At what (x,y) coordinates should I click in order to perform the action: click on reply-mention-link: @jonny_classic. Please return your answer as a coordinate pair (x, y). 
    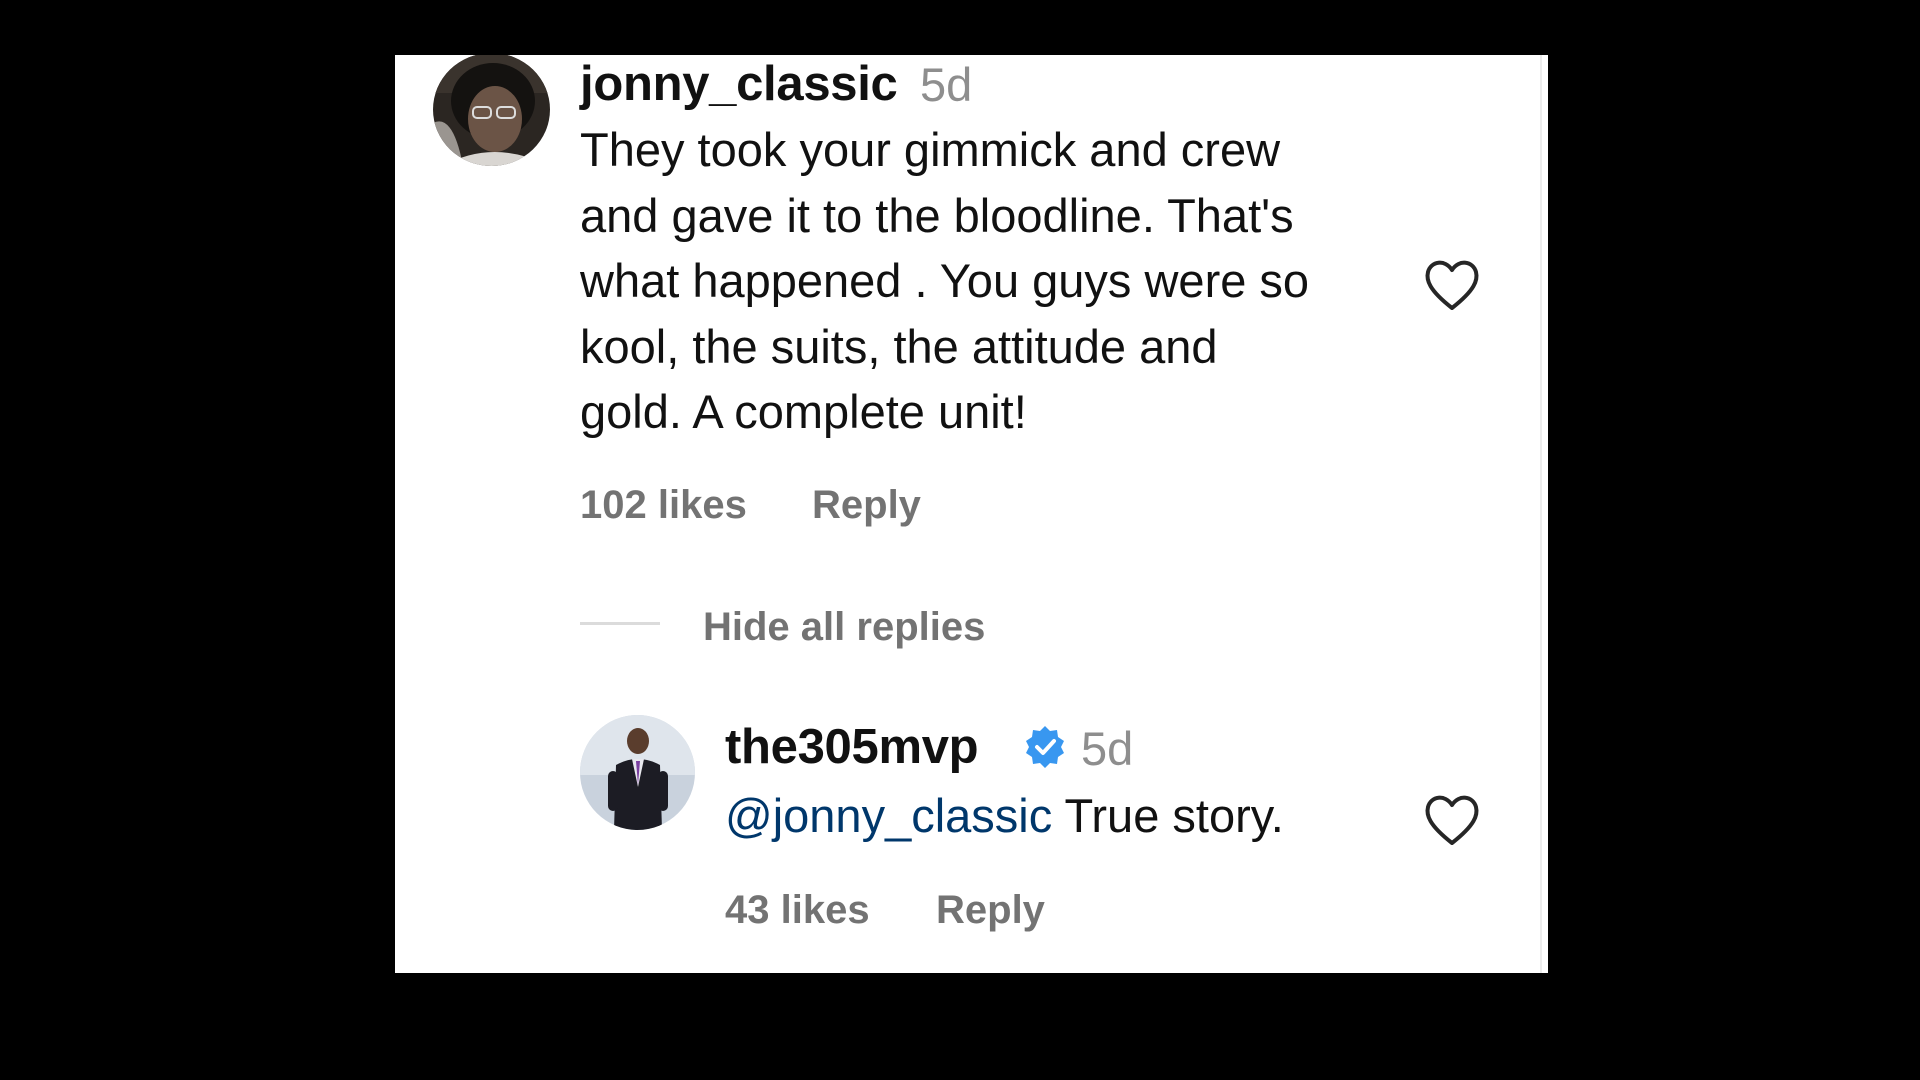
    Looking at the image, I should click on (888, 815).